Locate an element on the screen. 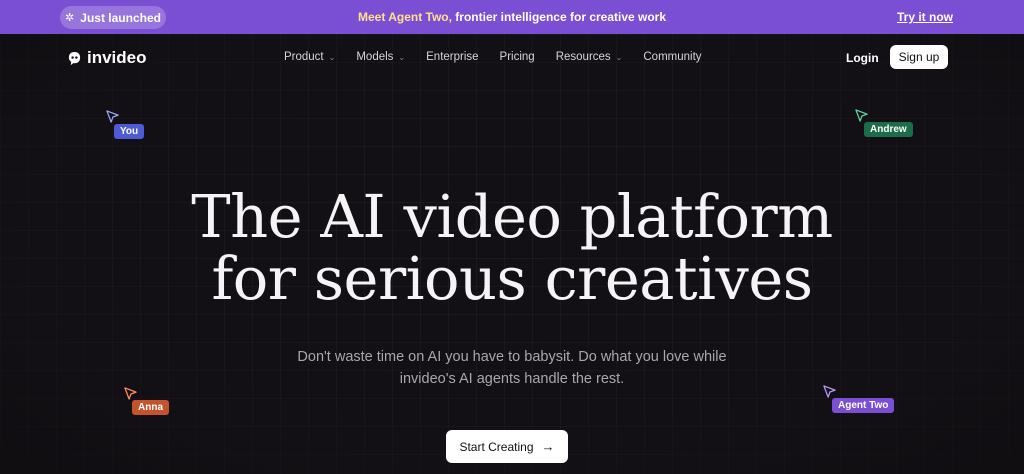 The height and width of the screenshot is (474, 1024). sign-up-button: Sign up is located at coordinates (919, 57).